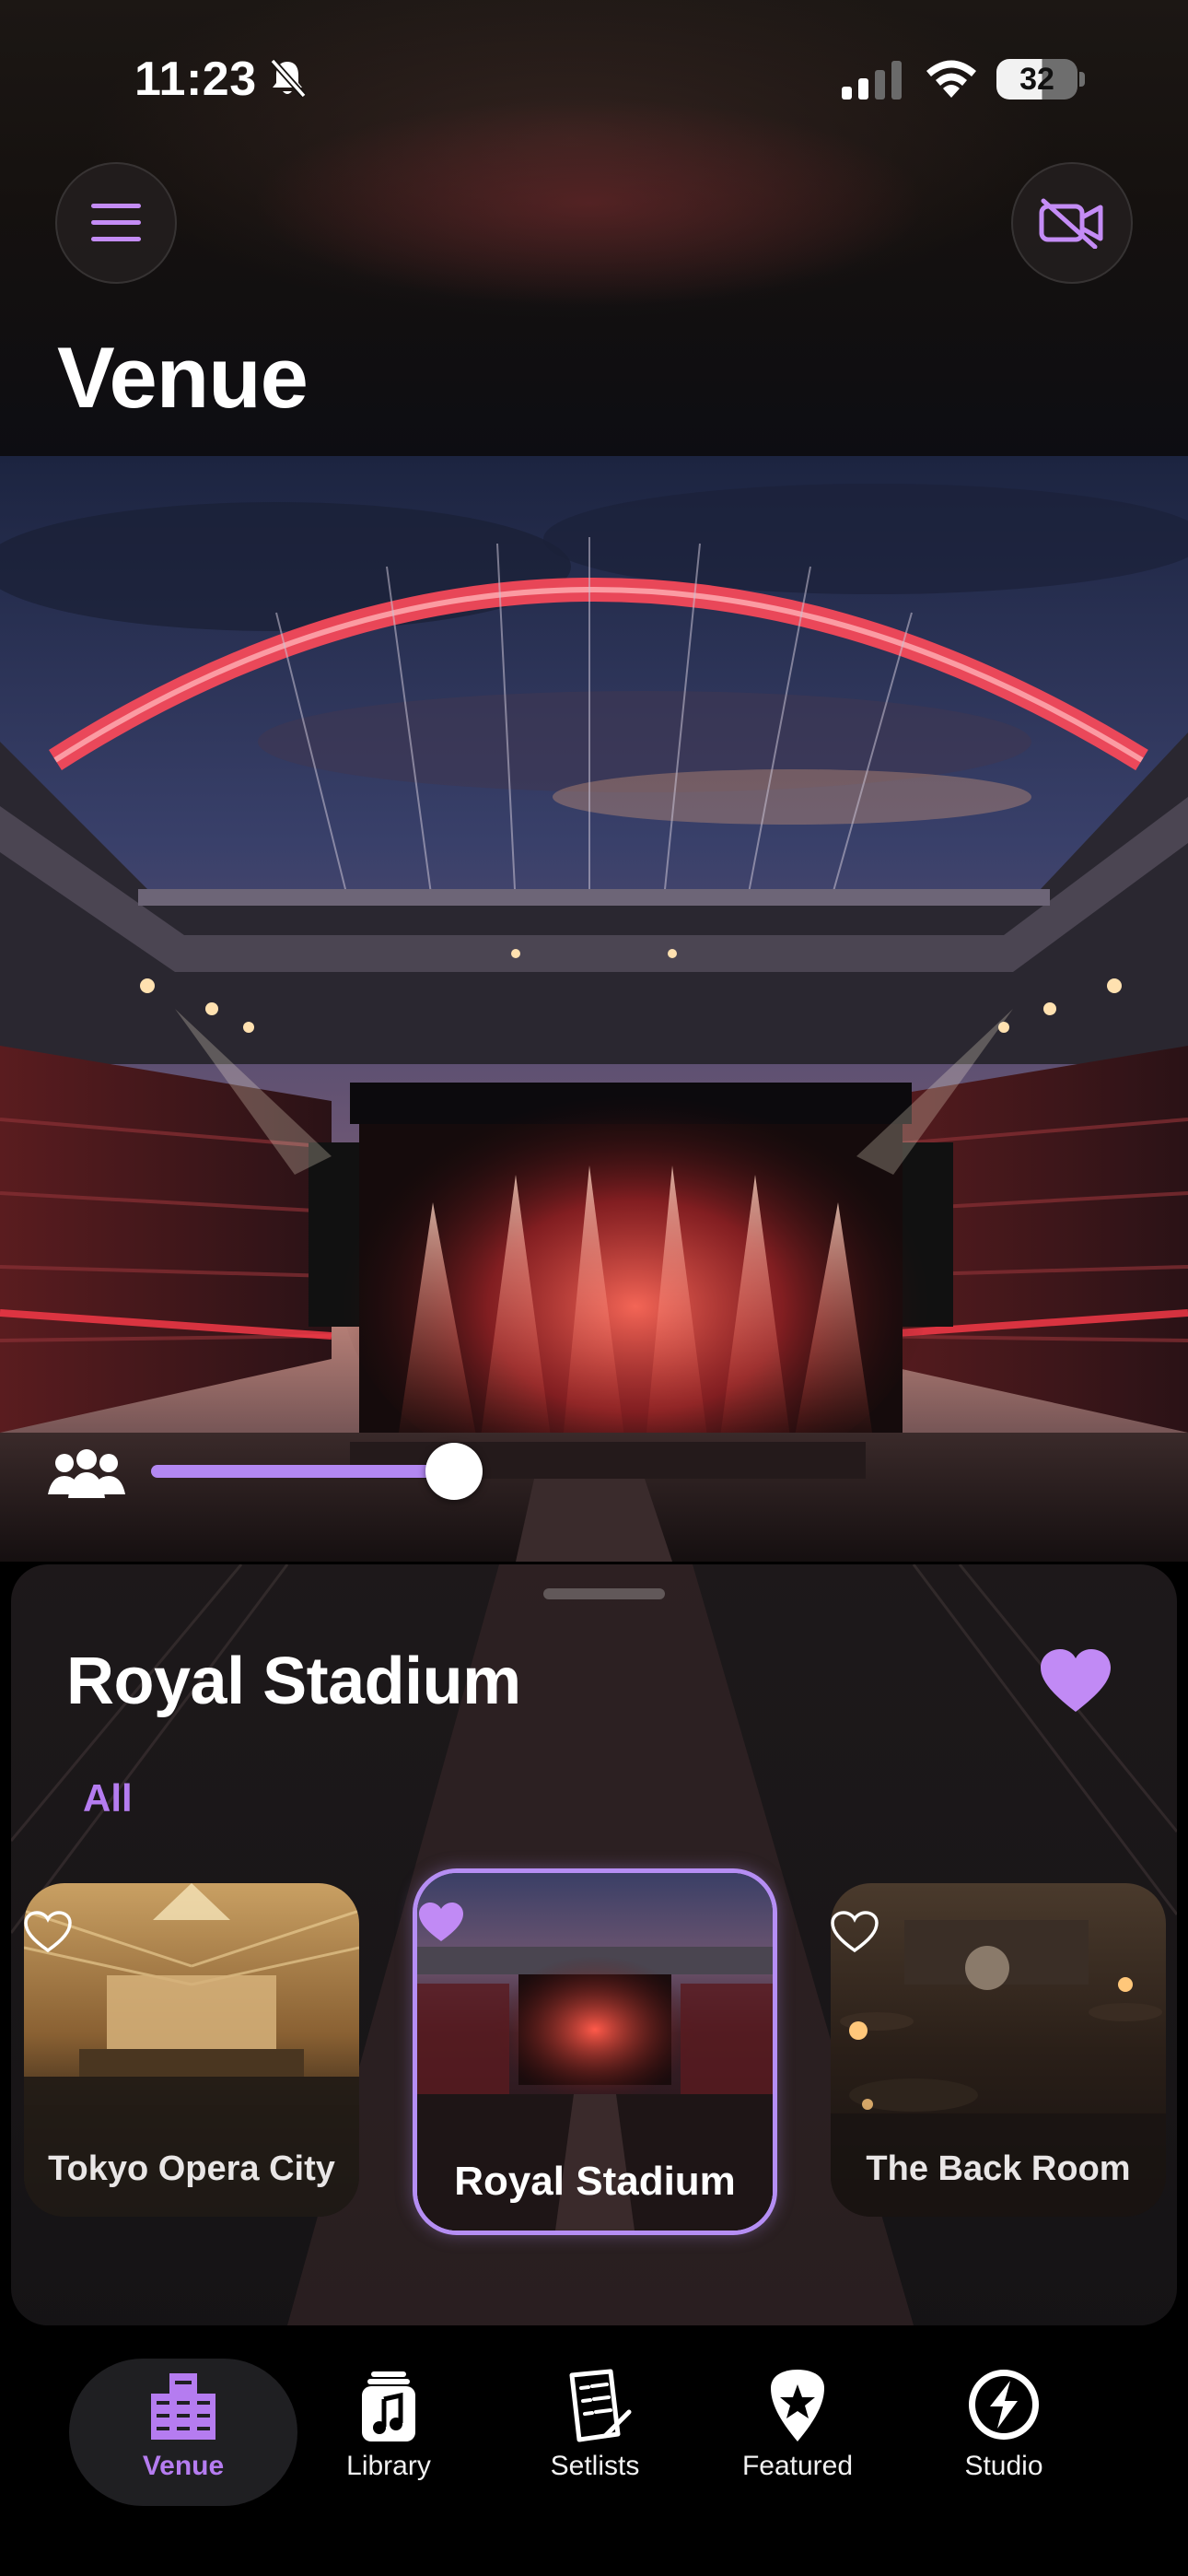  Describe the element at coordinates (388, 2466) in the screenshot. I see `tab-label: Library` at that location.